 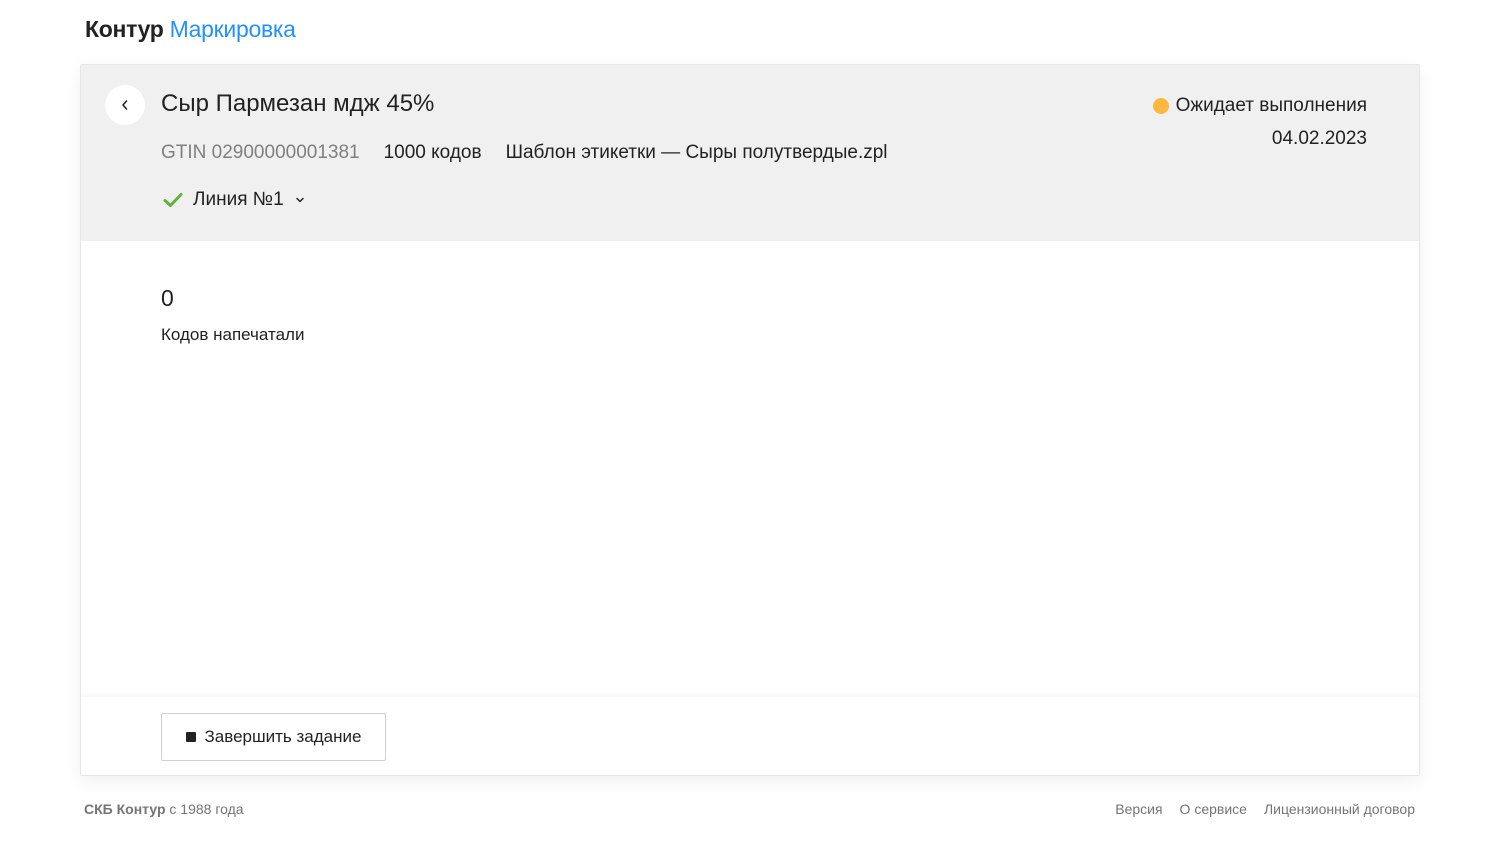 I want to click on task-date: 04.02.2023, so click(x=1319, y=138).